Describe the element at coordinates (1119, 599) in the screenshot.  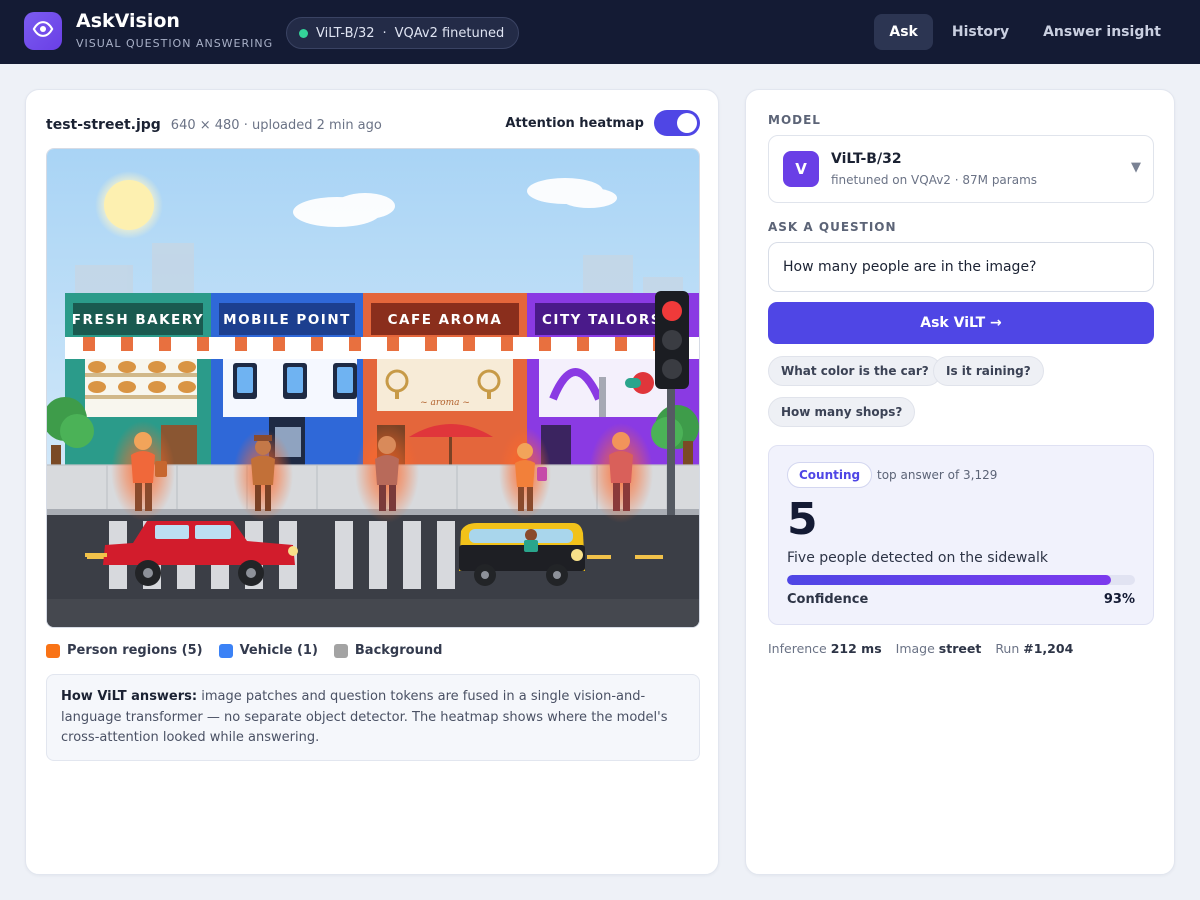
I see `confidence-value: 93%` at that location.